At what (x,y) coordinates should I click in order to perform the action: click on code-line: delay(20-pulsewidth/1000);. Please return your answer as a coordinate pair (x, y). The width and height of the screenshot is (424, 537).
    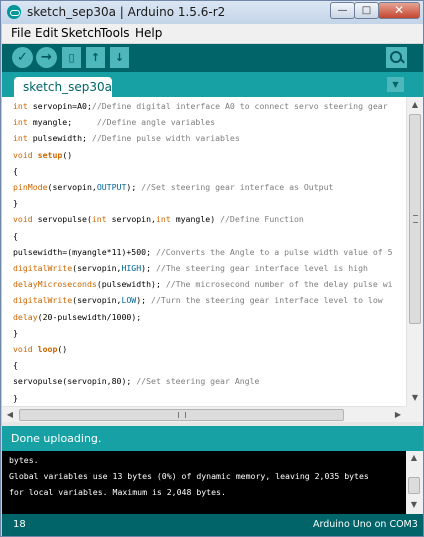
    Looking at the image, I should click on (77, 317).